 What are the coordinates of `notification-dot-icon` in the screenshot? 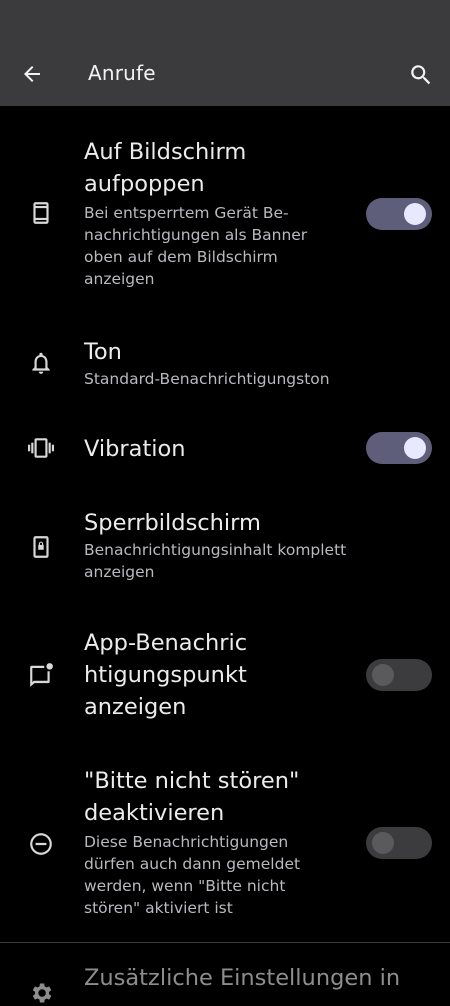 It's located at (41, 675).